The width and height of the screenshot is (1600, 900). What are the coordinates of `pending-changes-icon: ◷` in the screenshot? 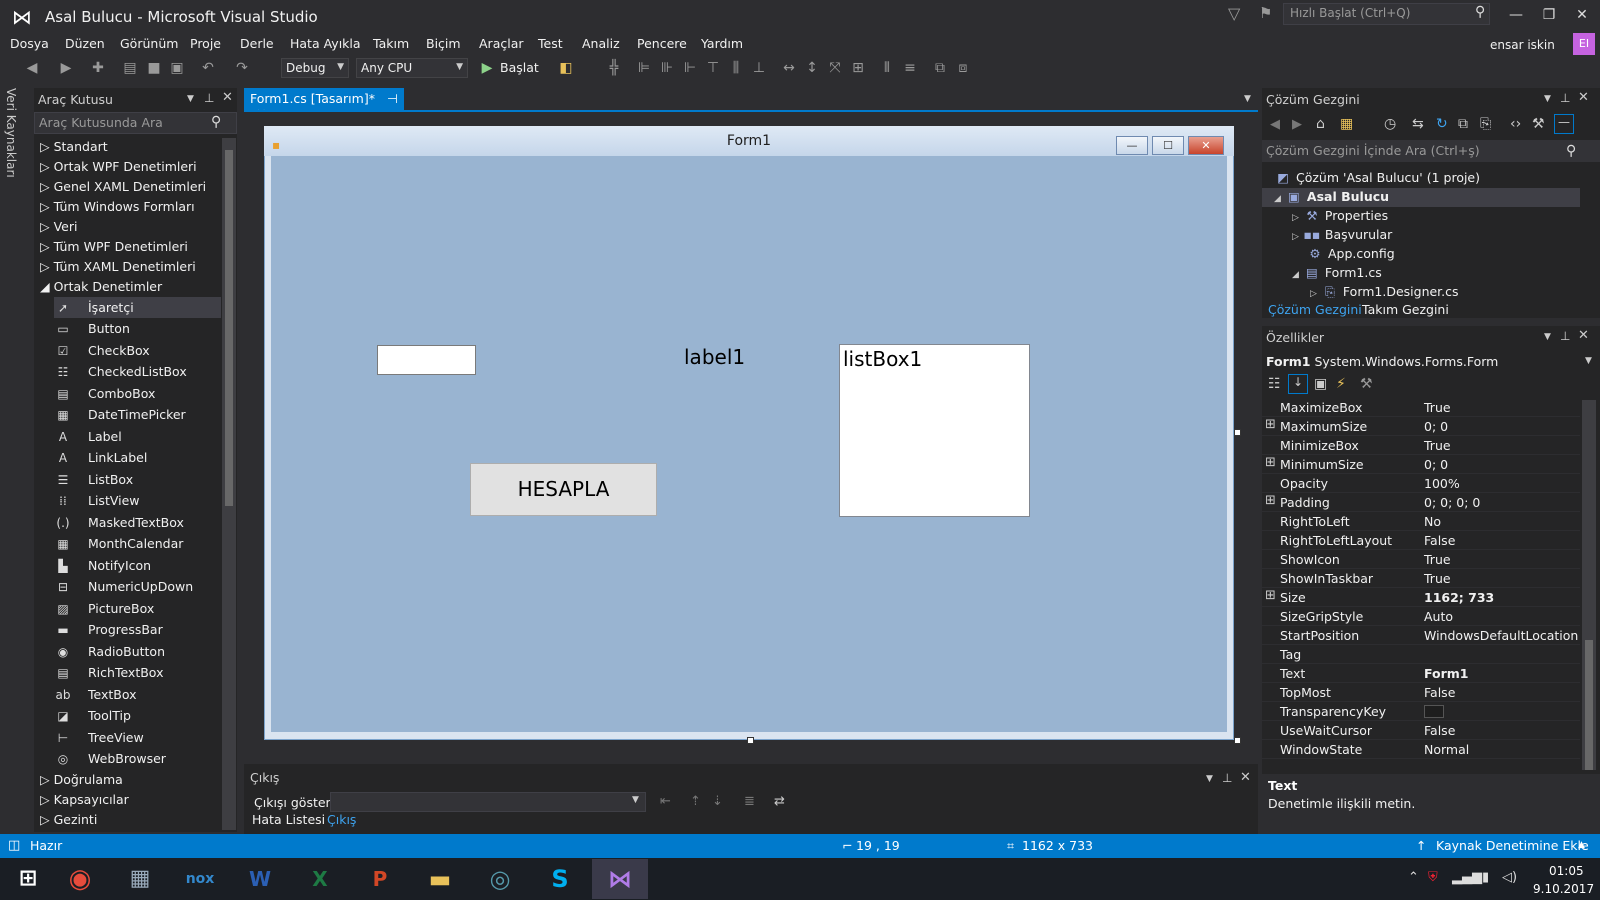 It's located at (1390, 124).